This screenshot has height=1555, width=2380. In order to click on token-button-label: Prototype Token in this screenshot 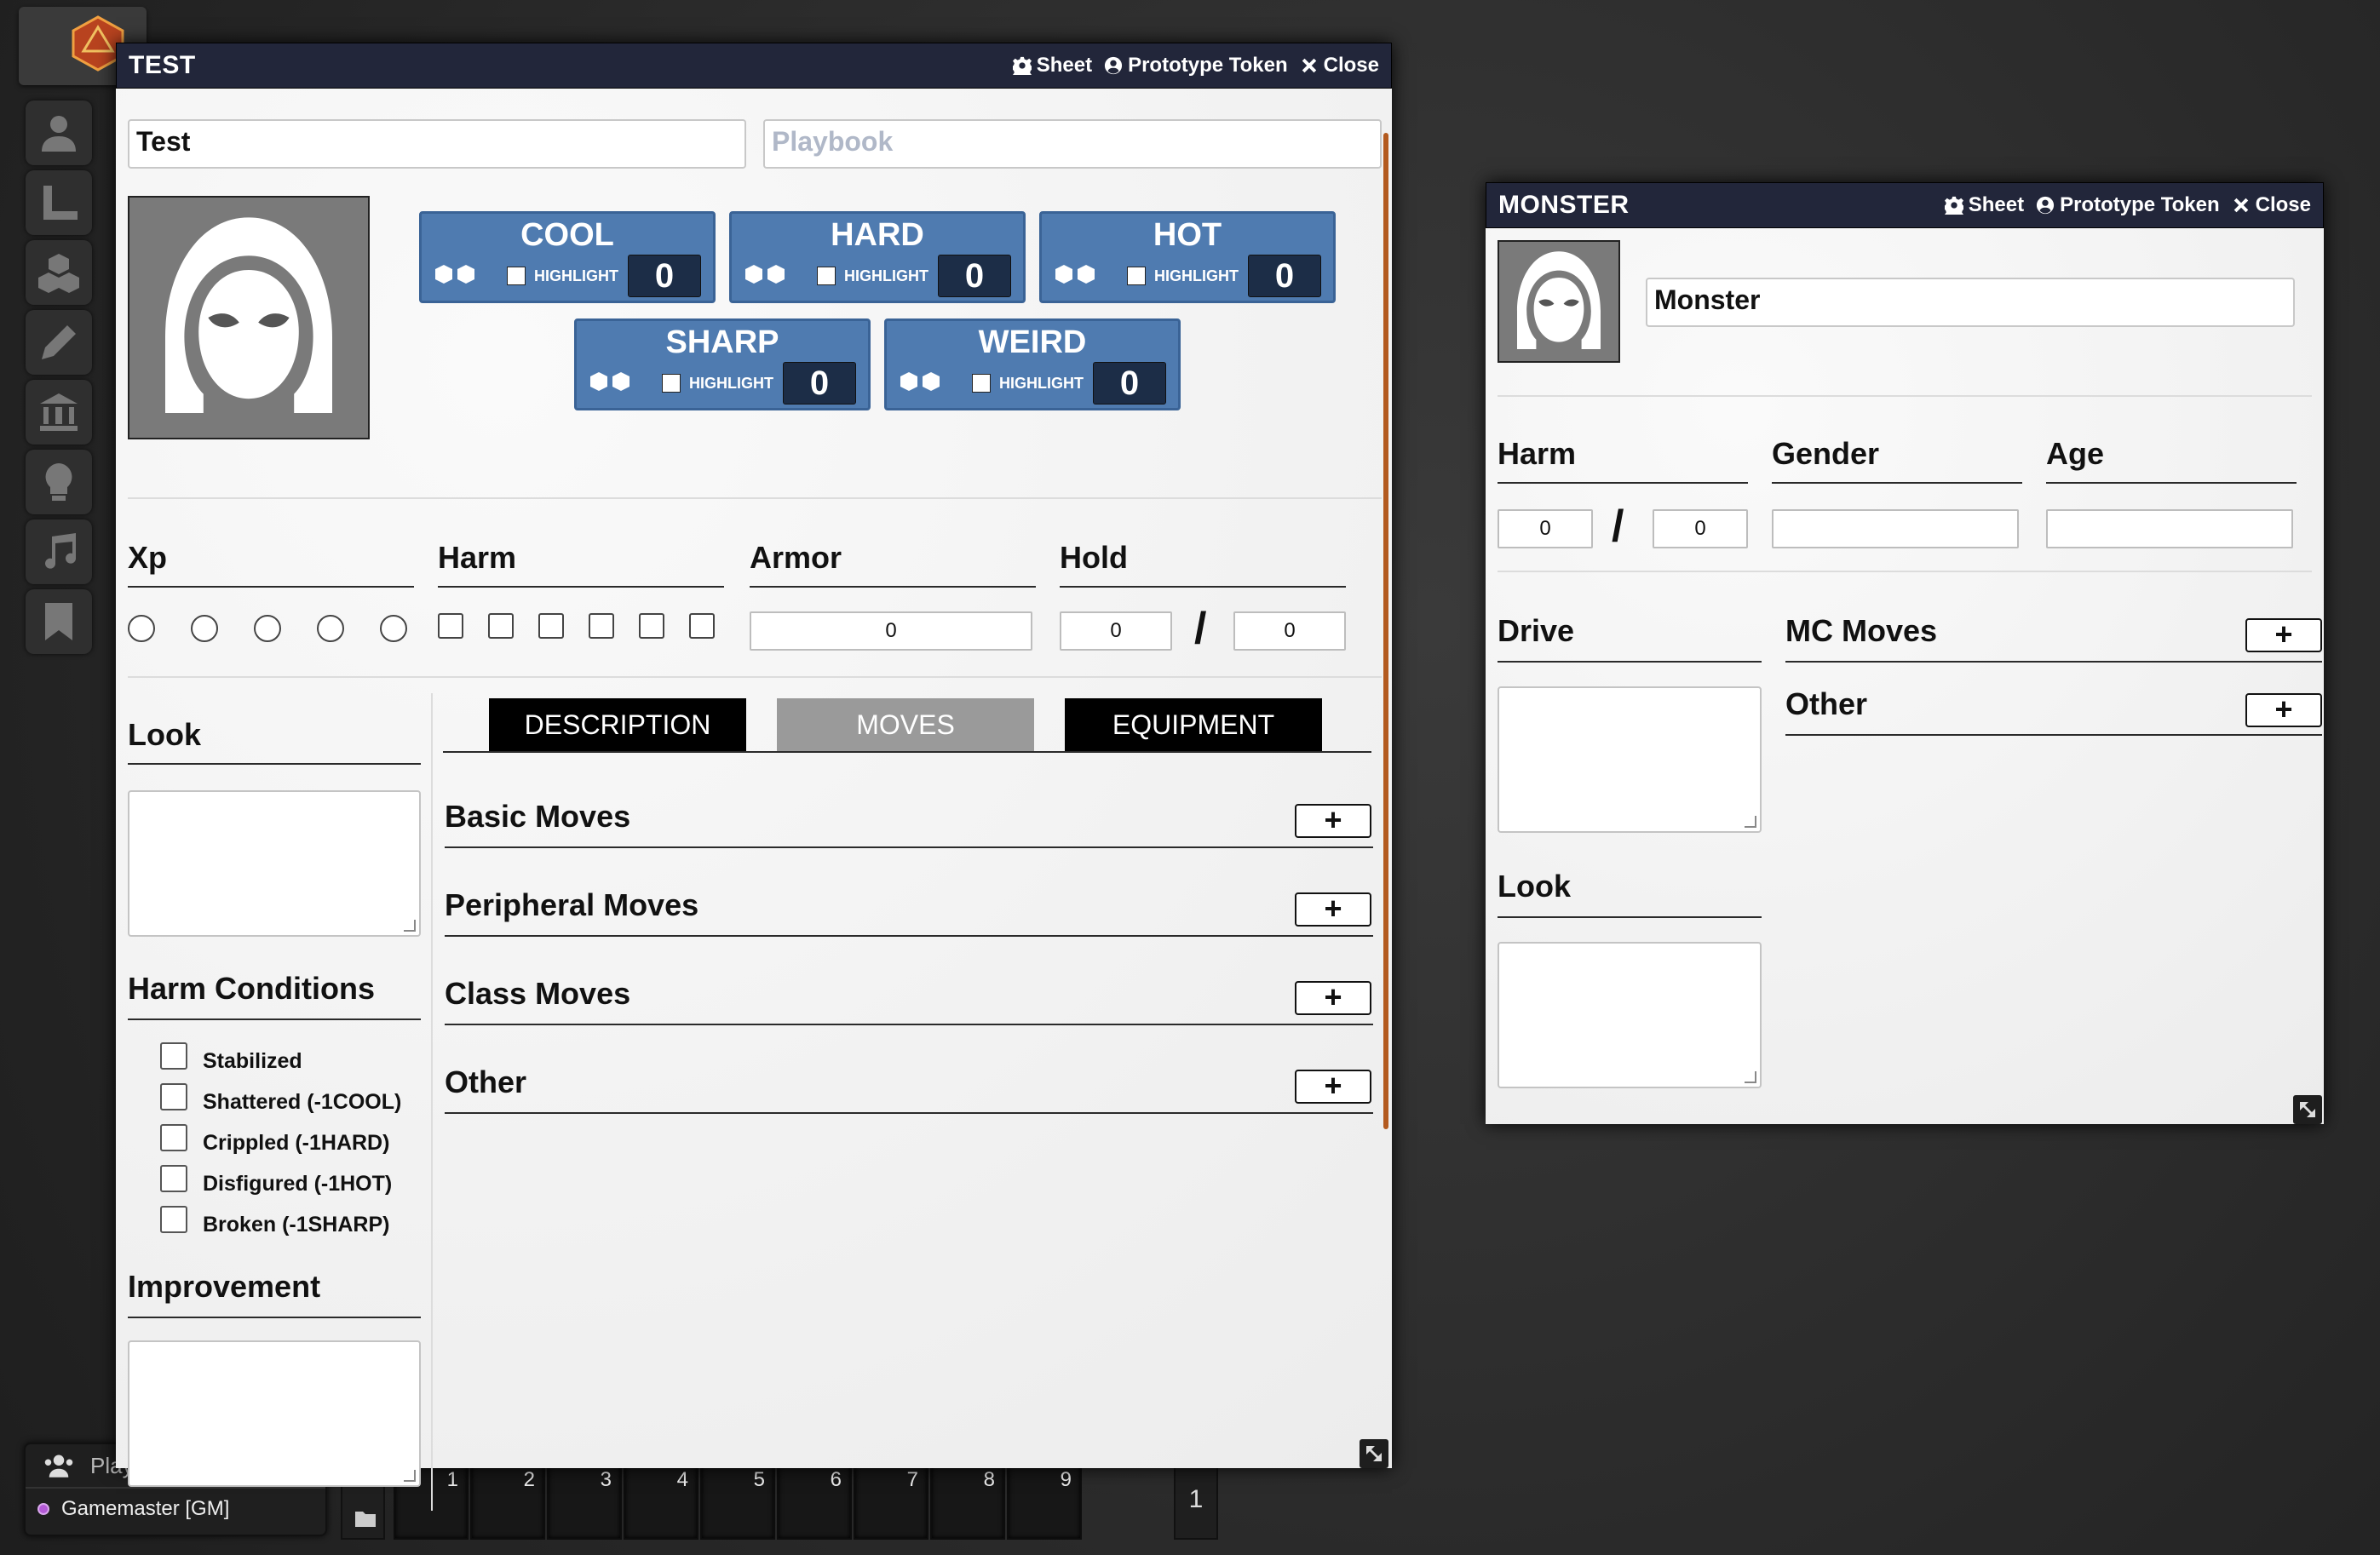, I will do `click(2140, 204)`.